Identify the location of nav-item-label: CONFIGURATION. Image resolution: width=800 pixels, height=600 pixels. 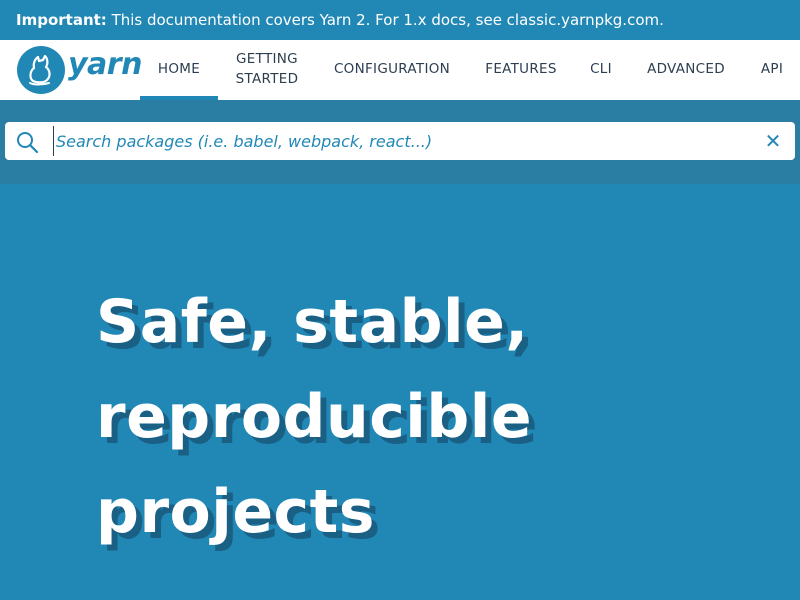
(392, 69).